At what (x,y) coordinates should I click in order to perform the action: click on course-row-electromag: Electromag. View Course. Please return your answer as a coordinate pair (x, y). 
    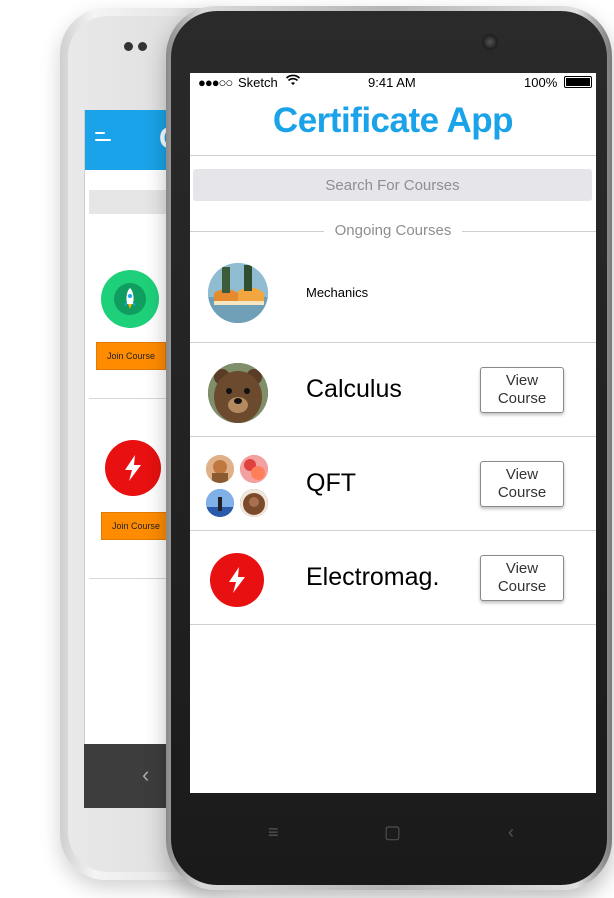
    Looking at the image, I should click on (393, 578).